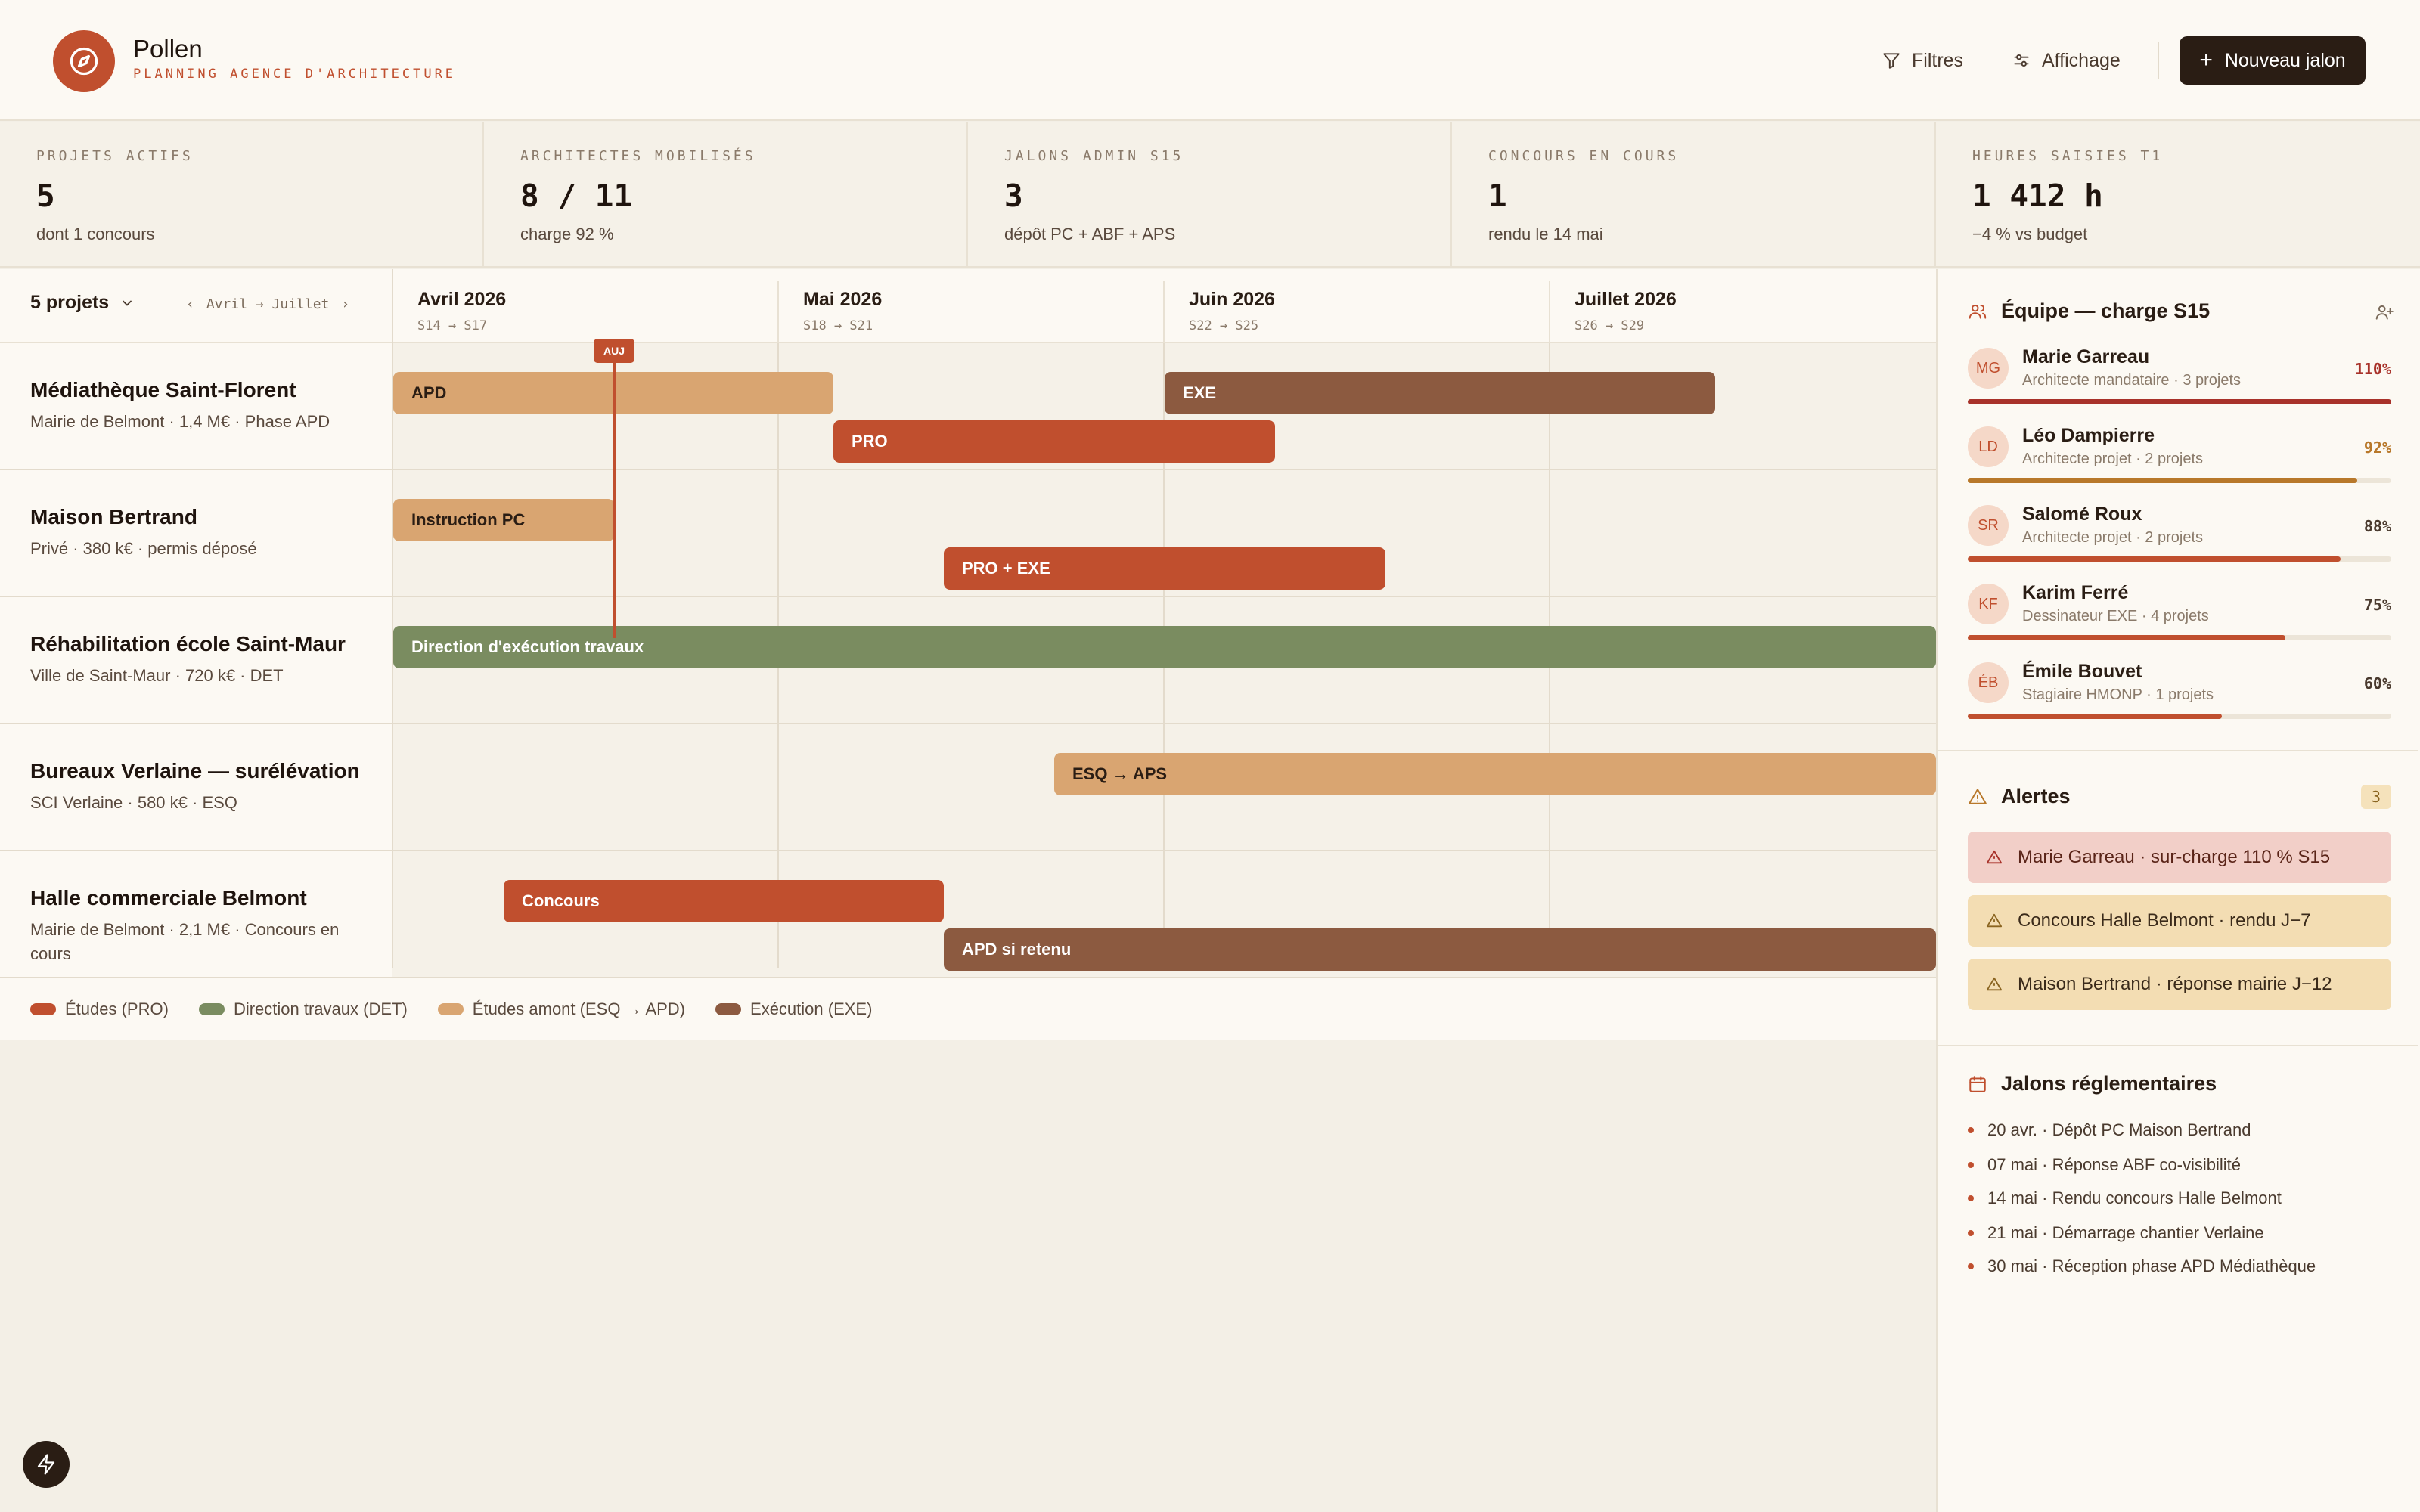 Image resolution: width=2420 pixels, height=1512 pixels. I want to click on avatar: LD, so click(1988, 446).